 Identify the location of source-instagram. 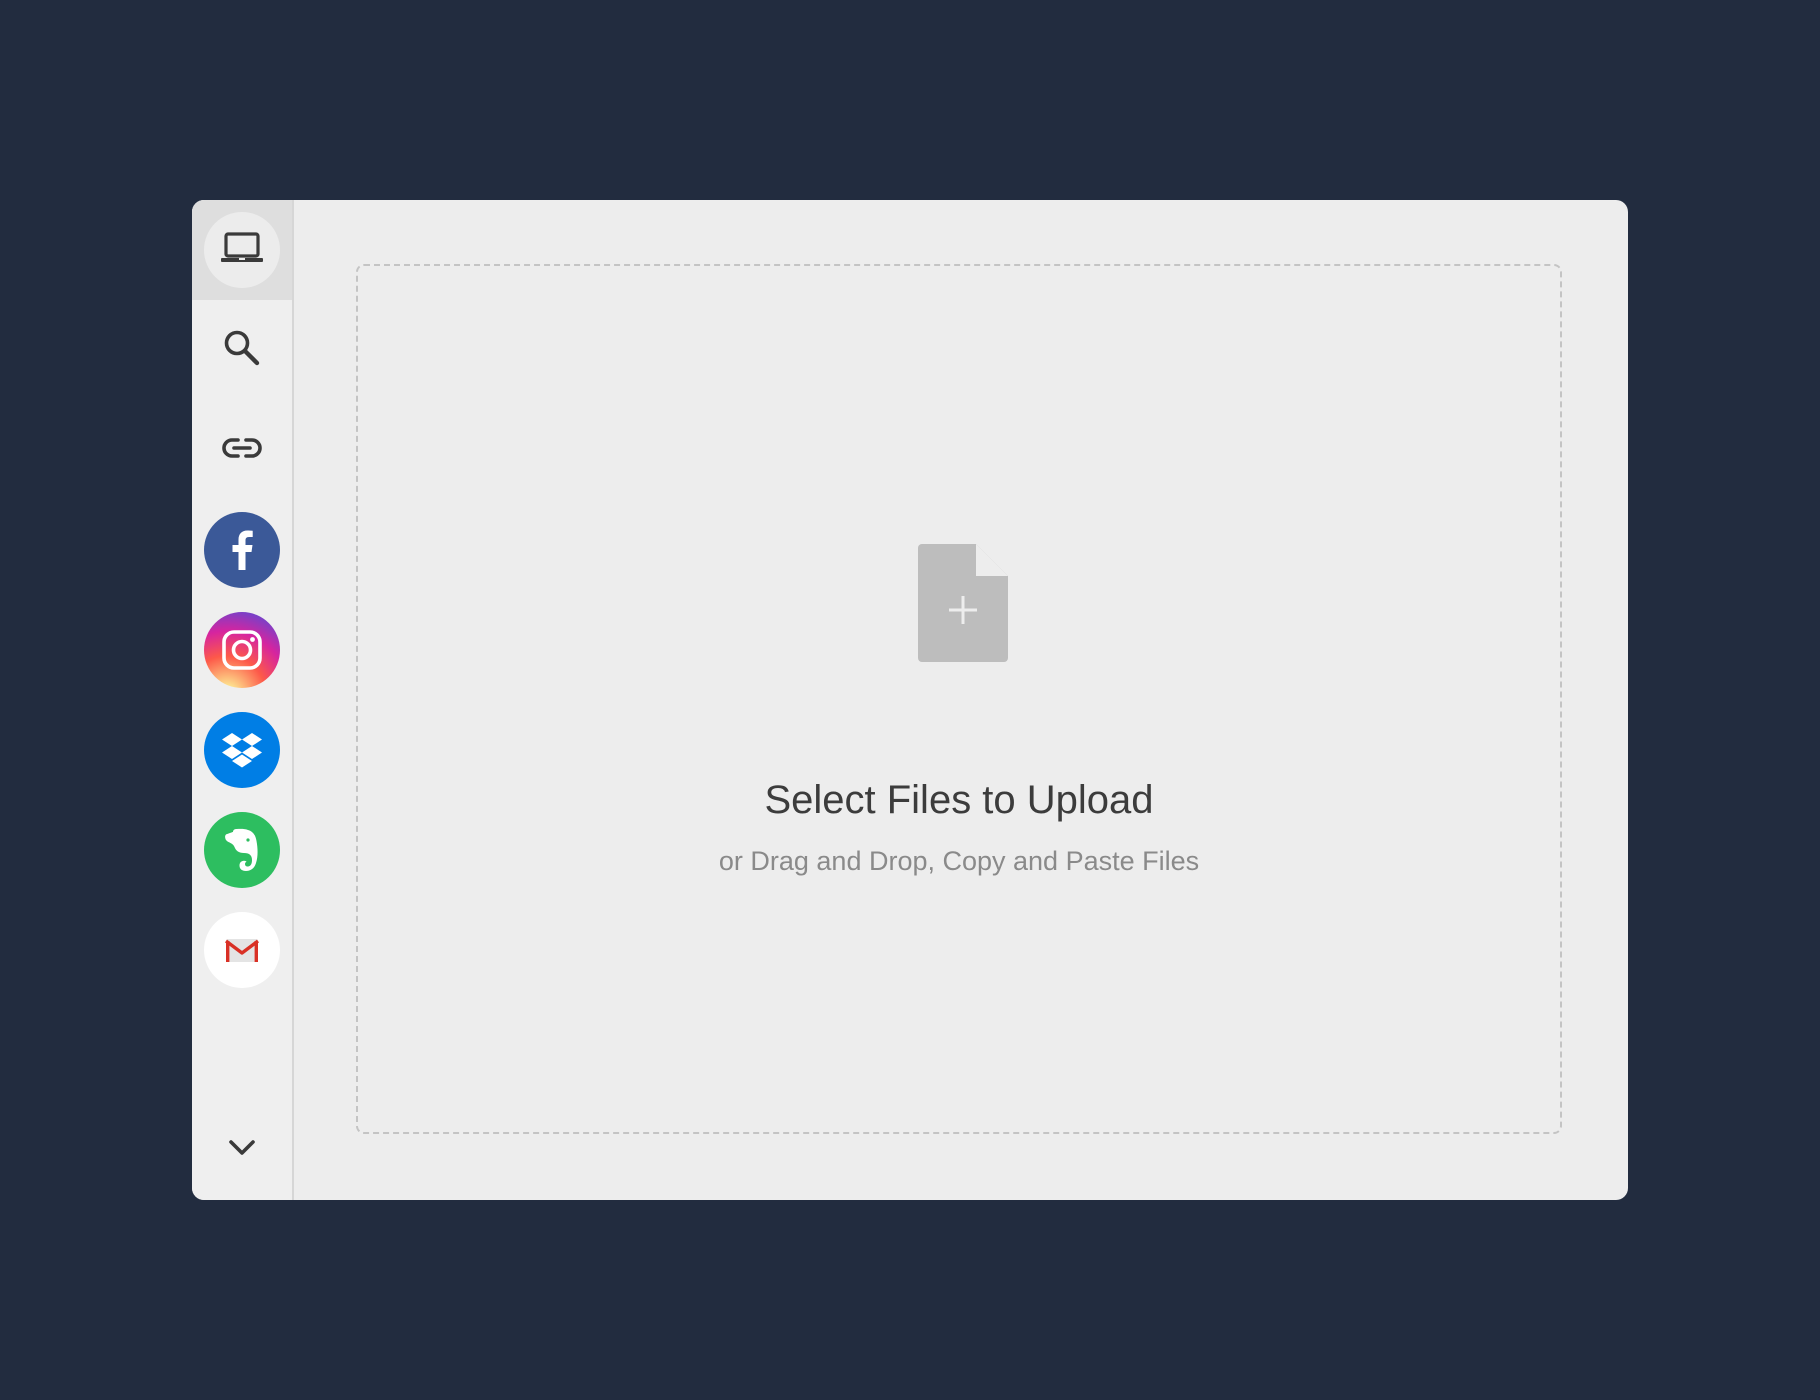
(242, 650).